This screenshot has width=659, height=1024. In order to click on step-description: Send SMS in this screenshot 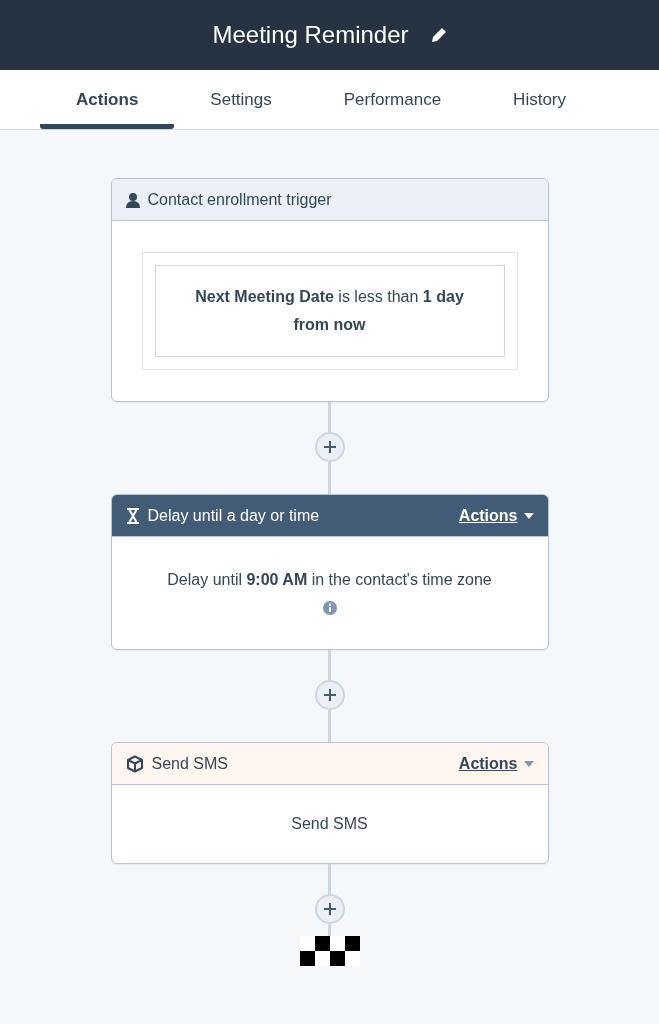, I will do `click(329, 824)`.